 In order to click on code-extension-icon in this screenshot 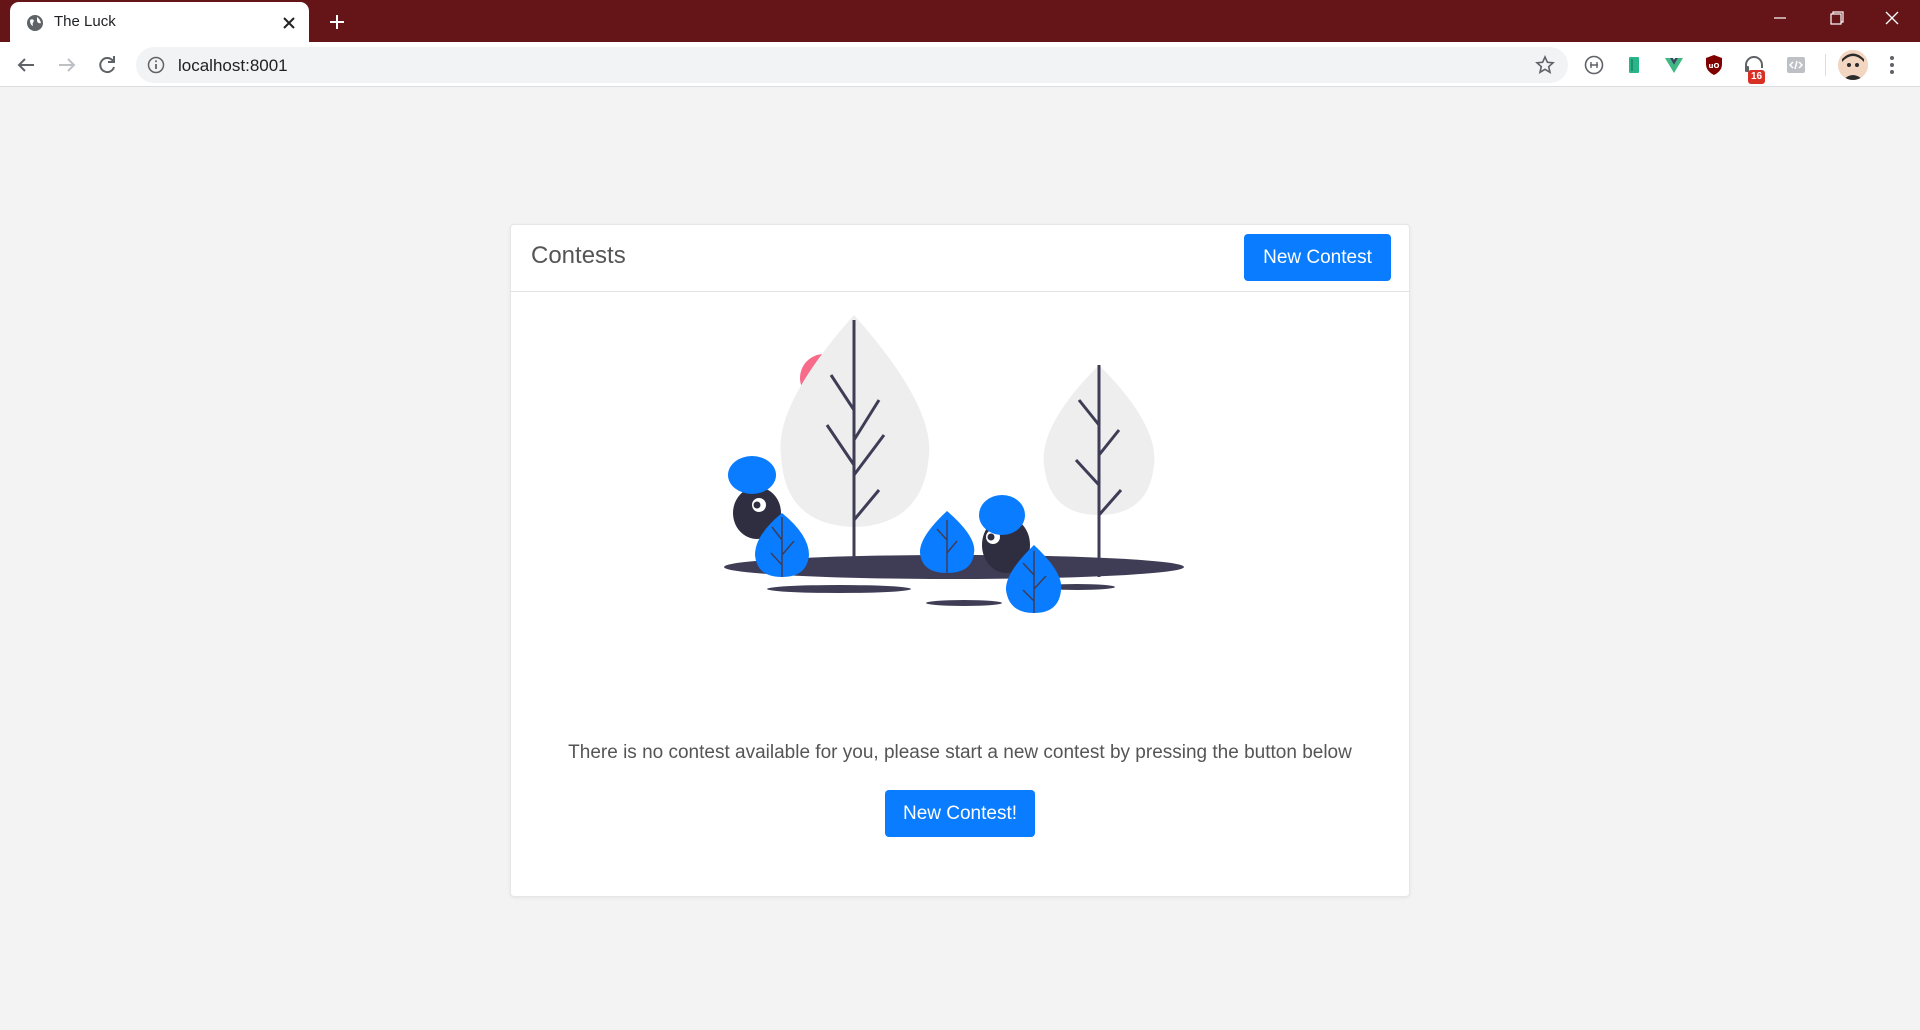, I will do `click(1796, 65)`.